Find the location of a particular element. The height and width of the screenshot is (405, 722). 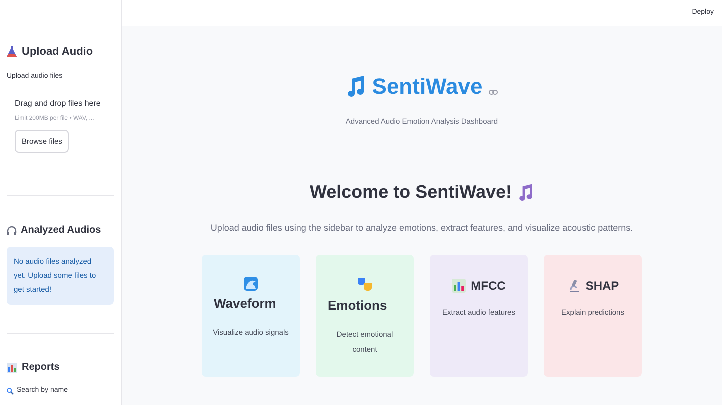

headphones-icon is located at coordinates (12, 231).